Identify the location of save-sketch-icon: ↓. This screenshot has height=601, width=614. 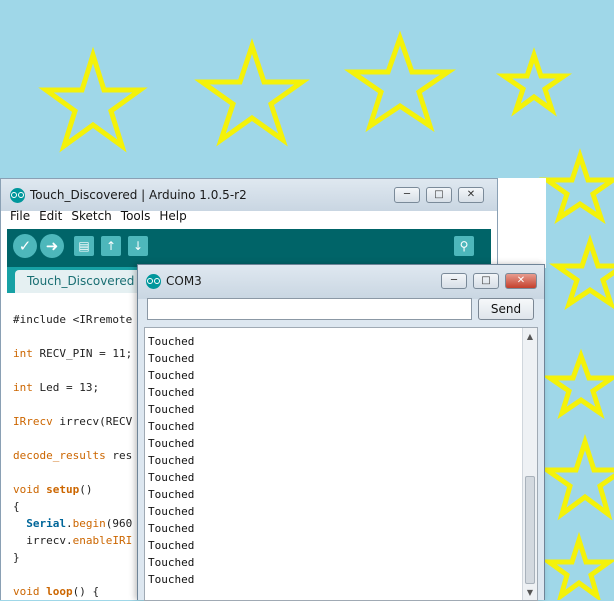
(138, 246).